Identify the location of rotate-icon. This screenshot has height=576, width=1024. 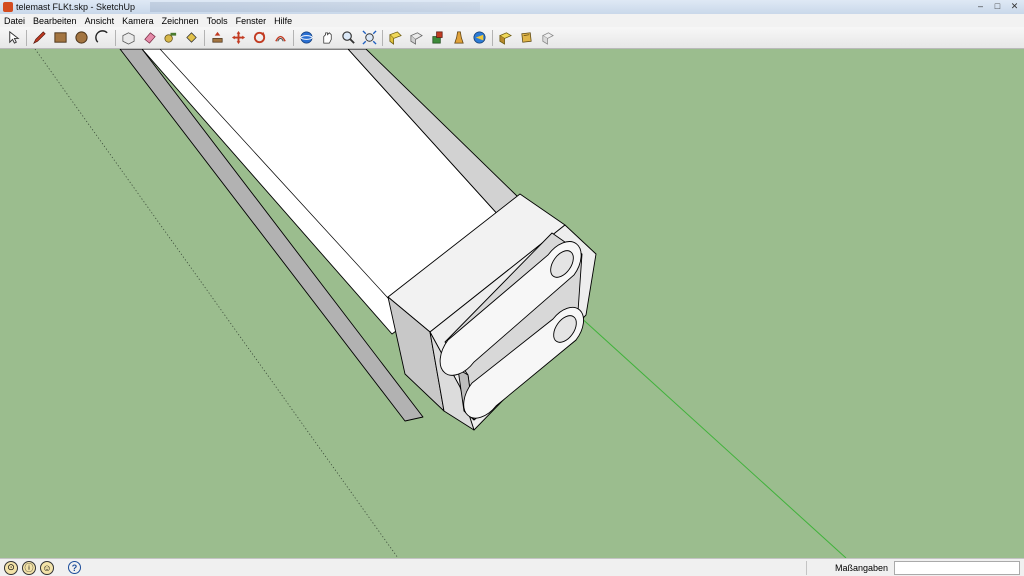
(259, 37).